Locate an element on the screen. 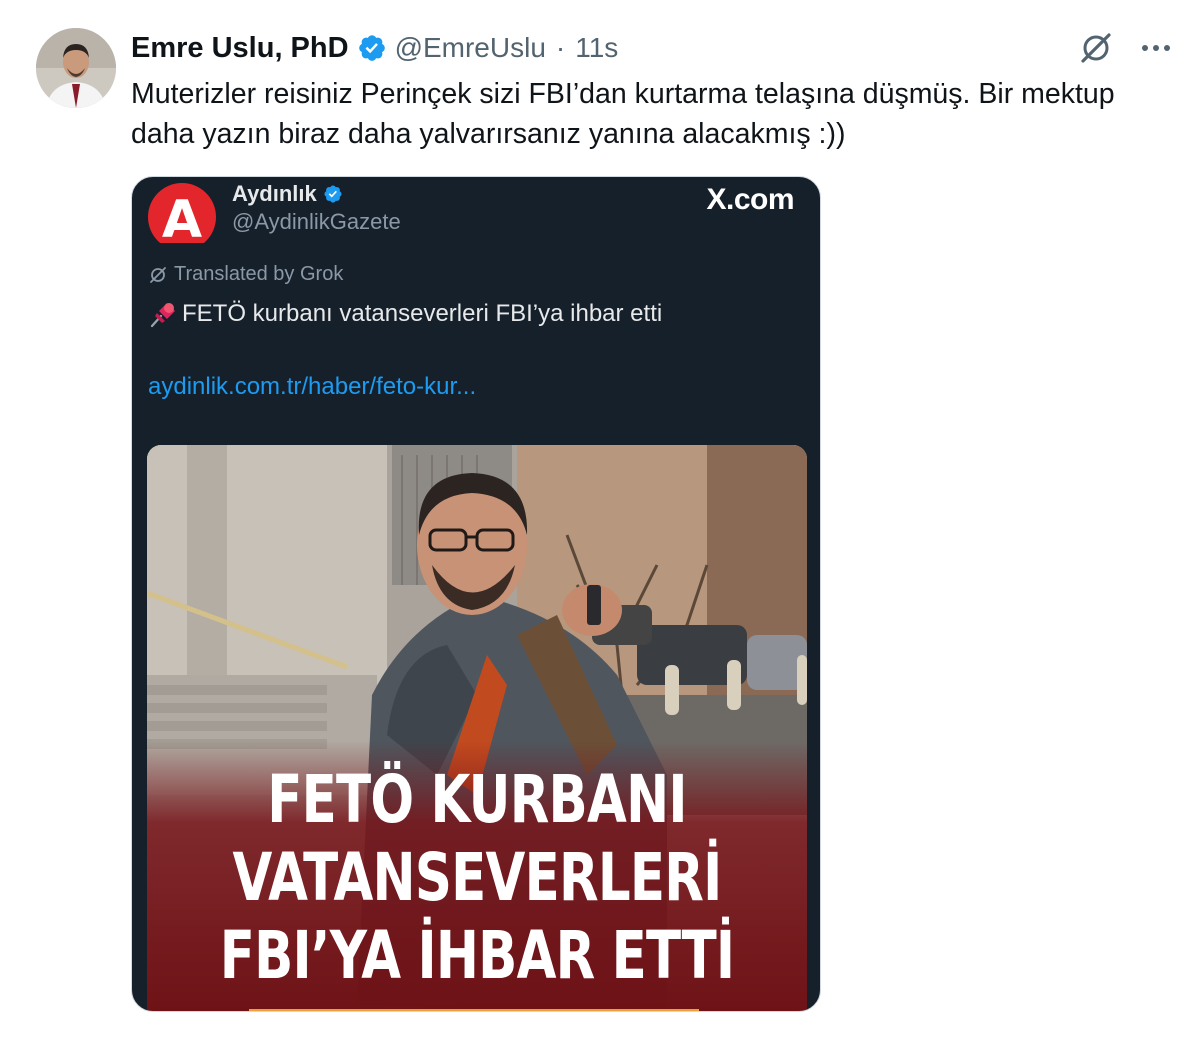  timestamp: 11s is located at coordinates (596, 48).